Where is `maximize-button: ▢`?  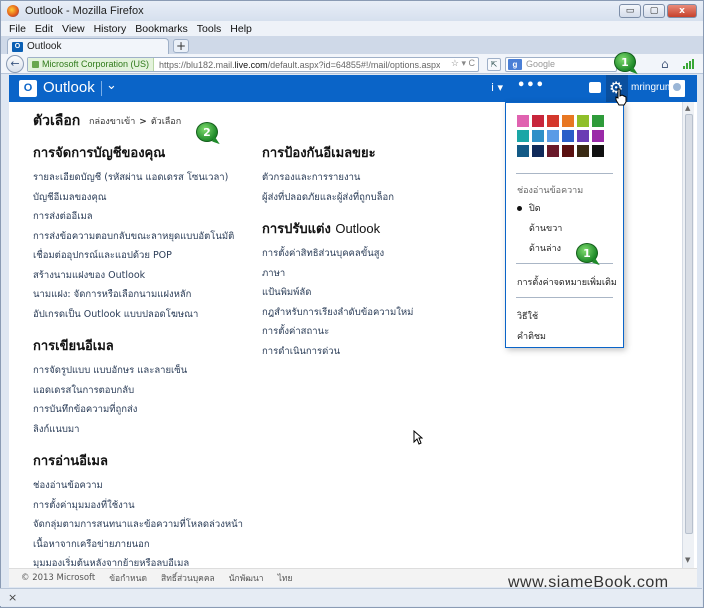 maximize-button: ▢ is located at coordinates (654, 11).